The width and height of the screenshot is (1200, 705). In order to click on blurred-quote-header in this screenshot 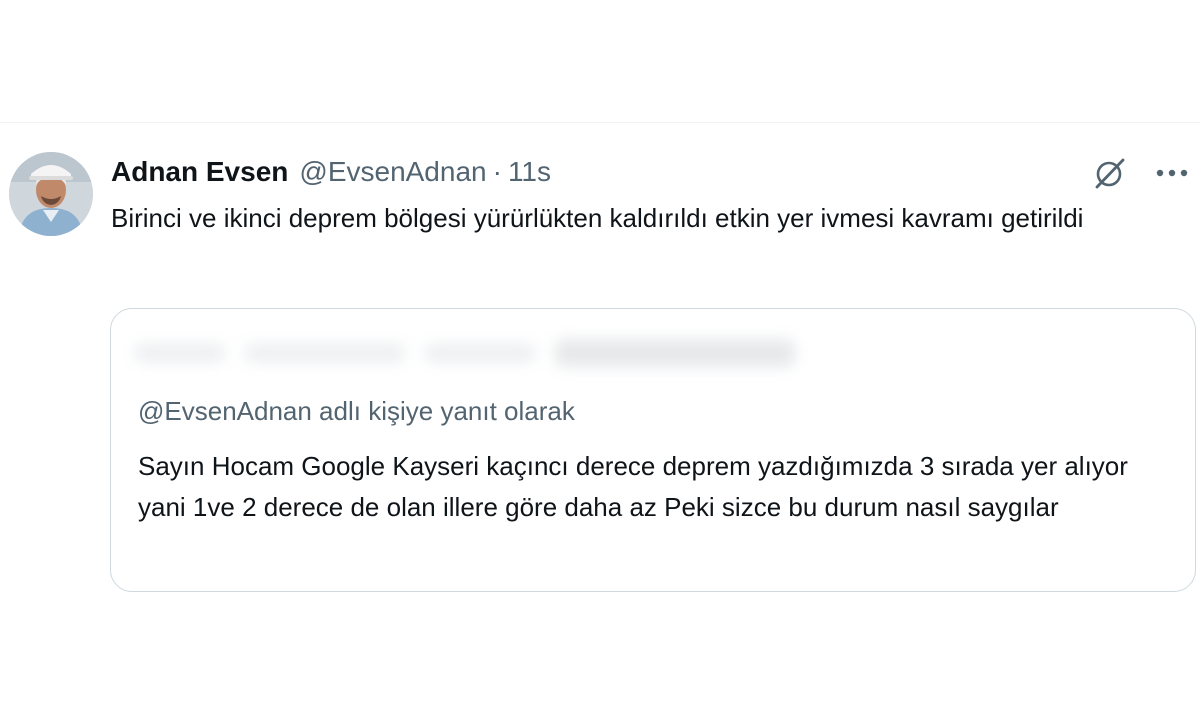, I will do `click(475, 355)`.